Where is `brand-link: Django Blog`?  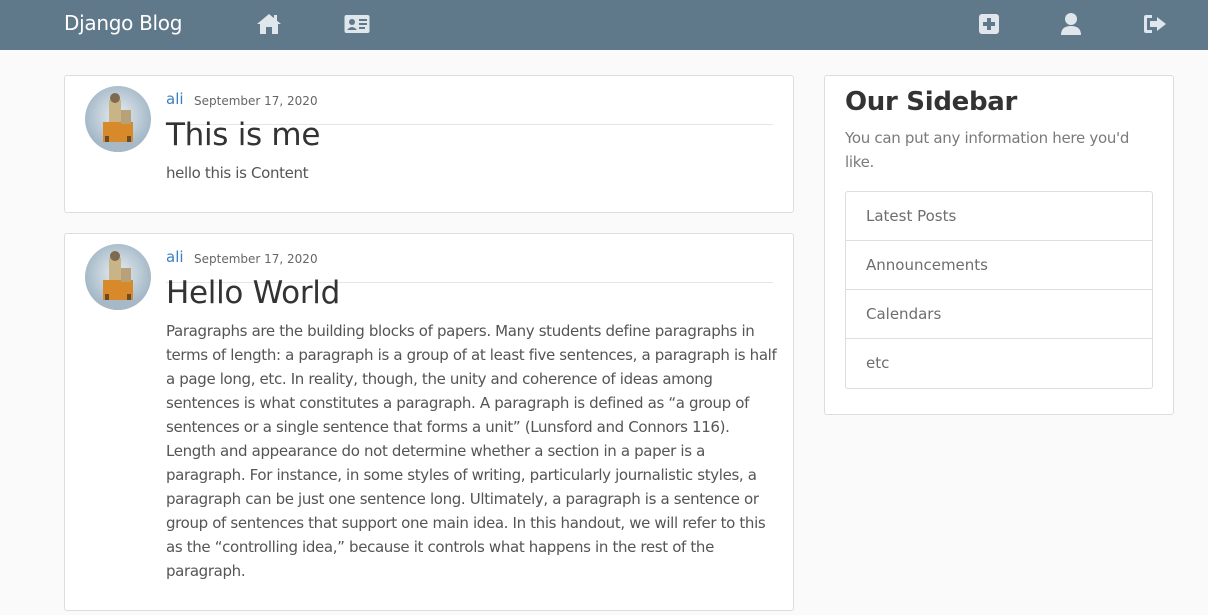
brand-link: Django Blog is located at coordinates (123, 23).